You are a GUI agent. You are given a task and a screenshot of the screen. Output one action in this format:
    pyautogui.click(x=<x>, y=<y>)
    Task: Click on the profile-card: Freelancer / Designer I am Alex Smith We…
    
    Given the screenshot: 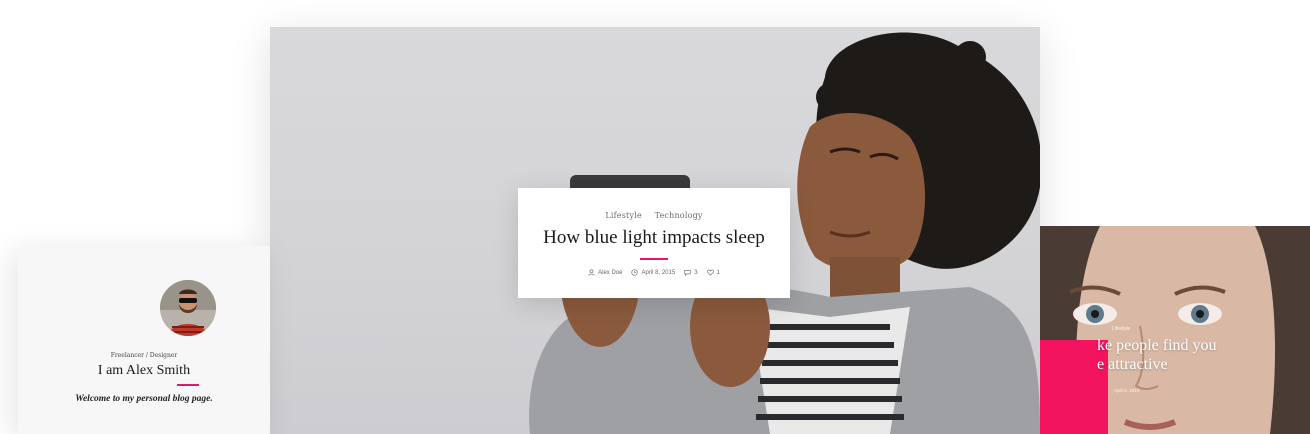 What is the action you would take?
    pyautogui.click(x=144, y=340)
    